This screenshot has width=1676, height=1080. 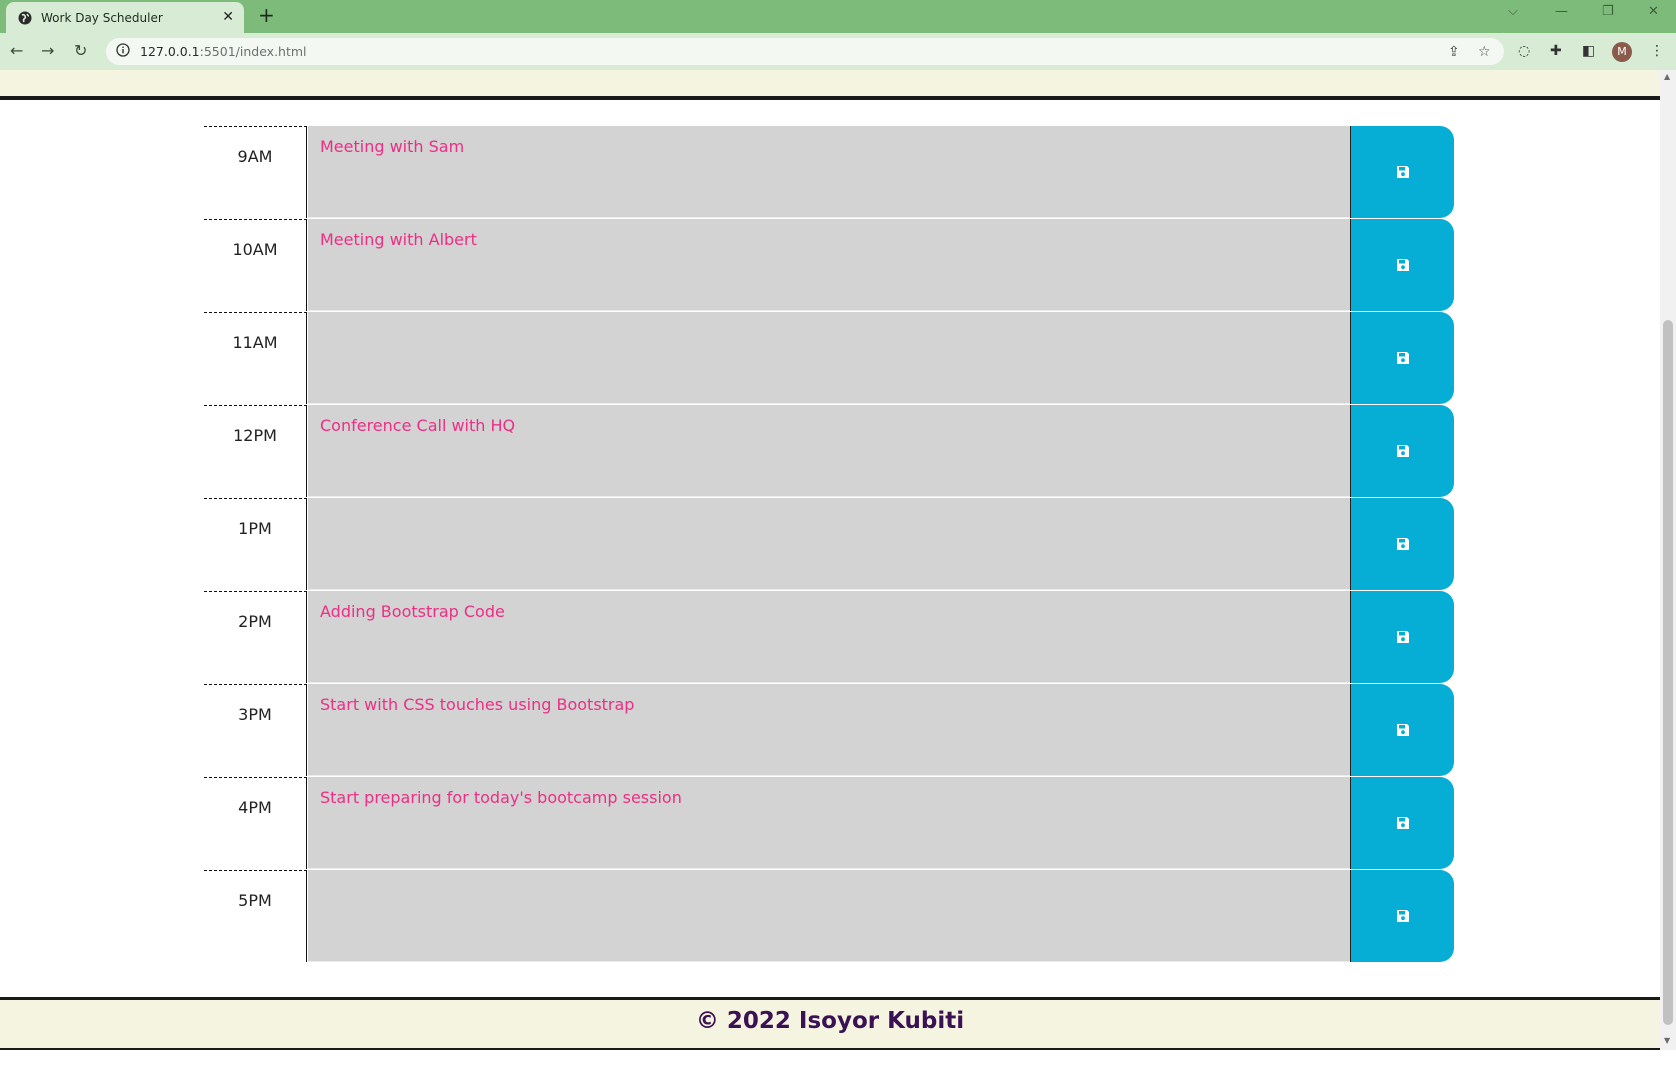 What do you see at coordinates (1667, 76) in the screenshot?
I see `scroll-up-arrow-icon: ▲` at bounding box center [1667, 76].